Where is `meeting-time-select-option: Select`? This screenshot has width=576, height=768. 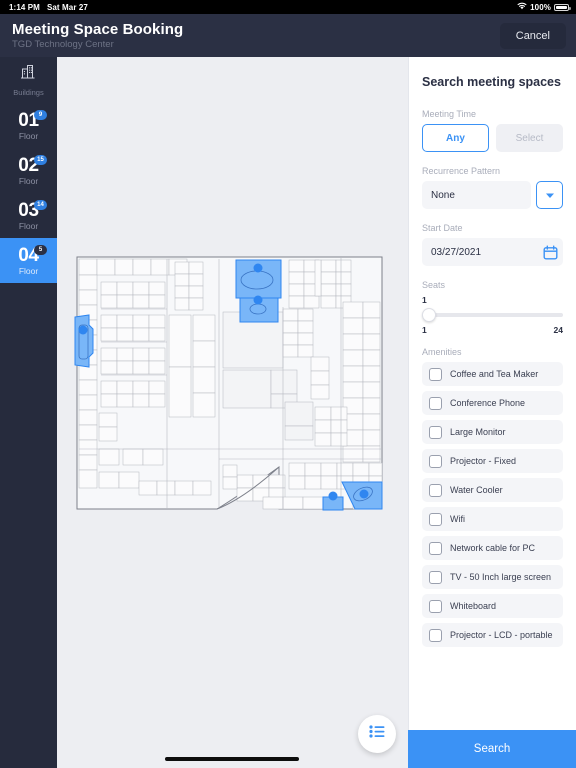 meeting-time-select-option: Select is located at coordinates (529, 138).